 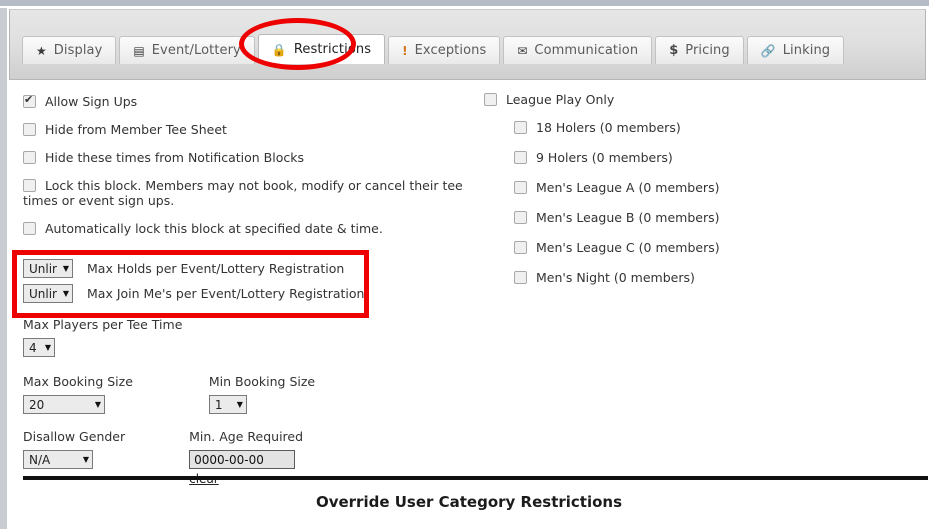 I want to click on tab-restrictions-label: Restrictions, so click(x=332, y=49).